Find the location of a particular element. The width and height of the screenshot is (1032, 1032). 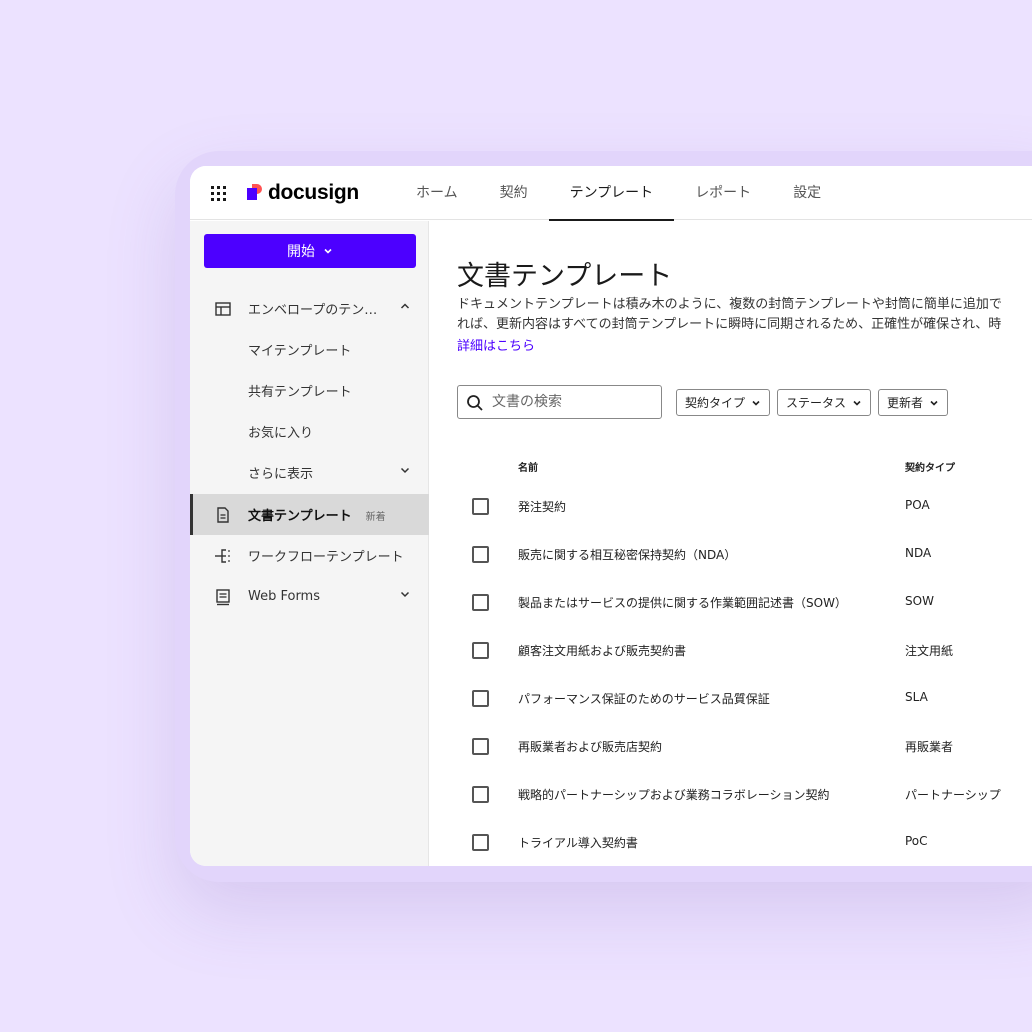

row-name: 顧客注文用紙および販売契約書 is located at coordinates (602, 650).